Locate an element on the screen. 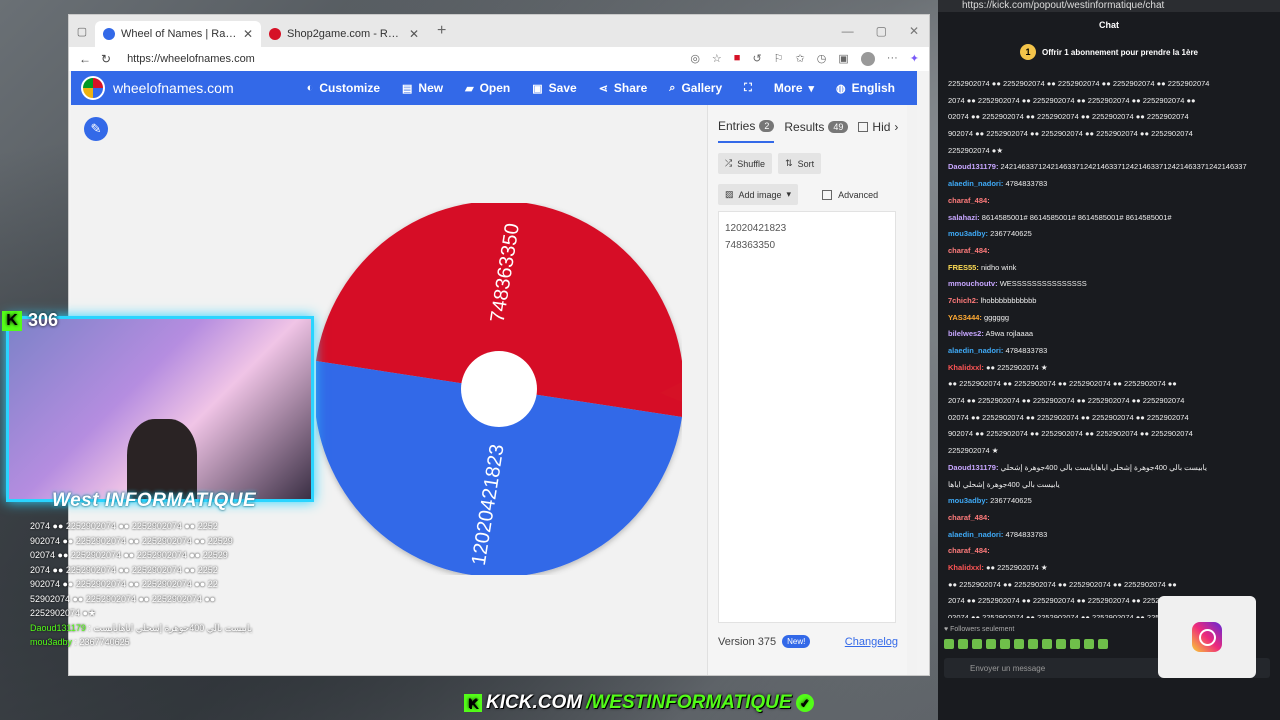 This screenshot has height=720, width=1280. menu-language: ◍ English is located at coordinates (865, 88).